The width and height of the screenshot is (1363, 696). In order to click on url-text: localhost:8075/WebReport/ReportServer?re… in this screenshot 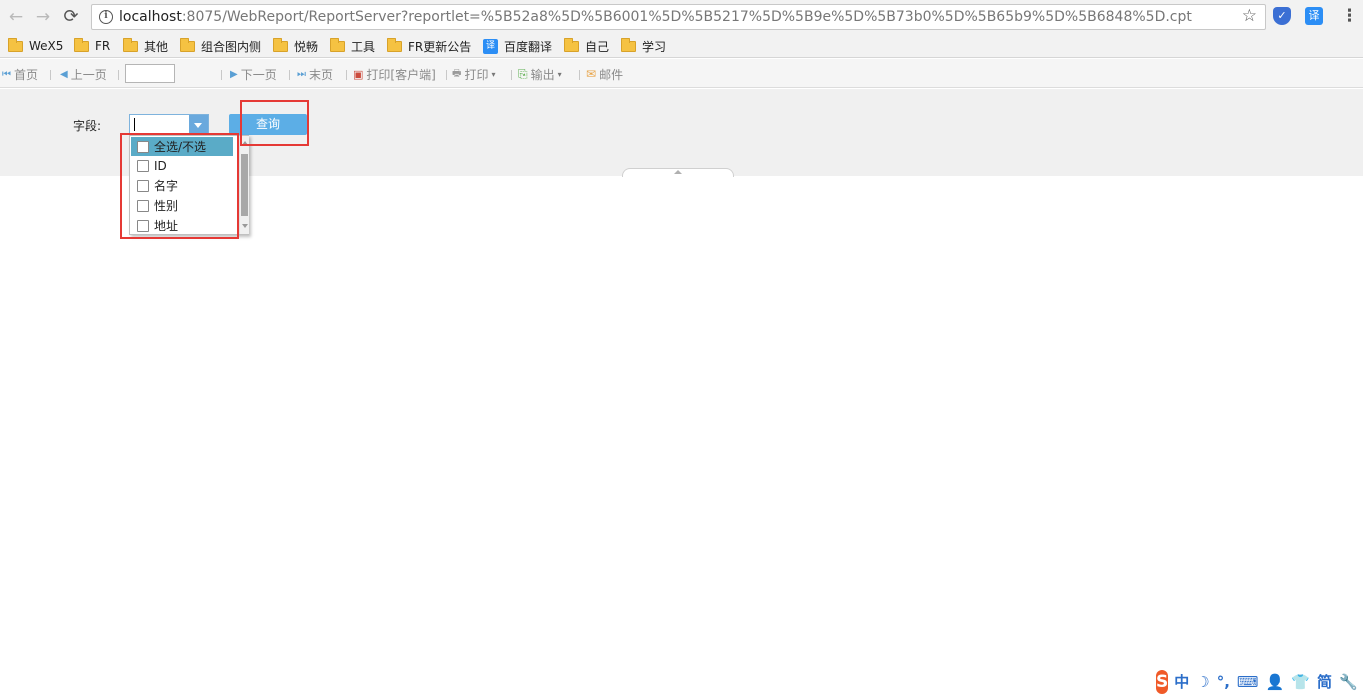, I will do `click(655, 17)`.